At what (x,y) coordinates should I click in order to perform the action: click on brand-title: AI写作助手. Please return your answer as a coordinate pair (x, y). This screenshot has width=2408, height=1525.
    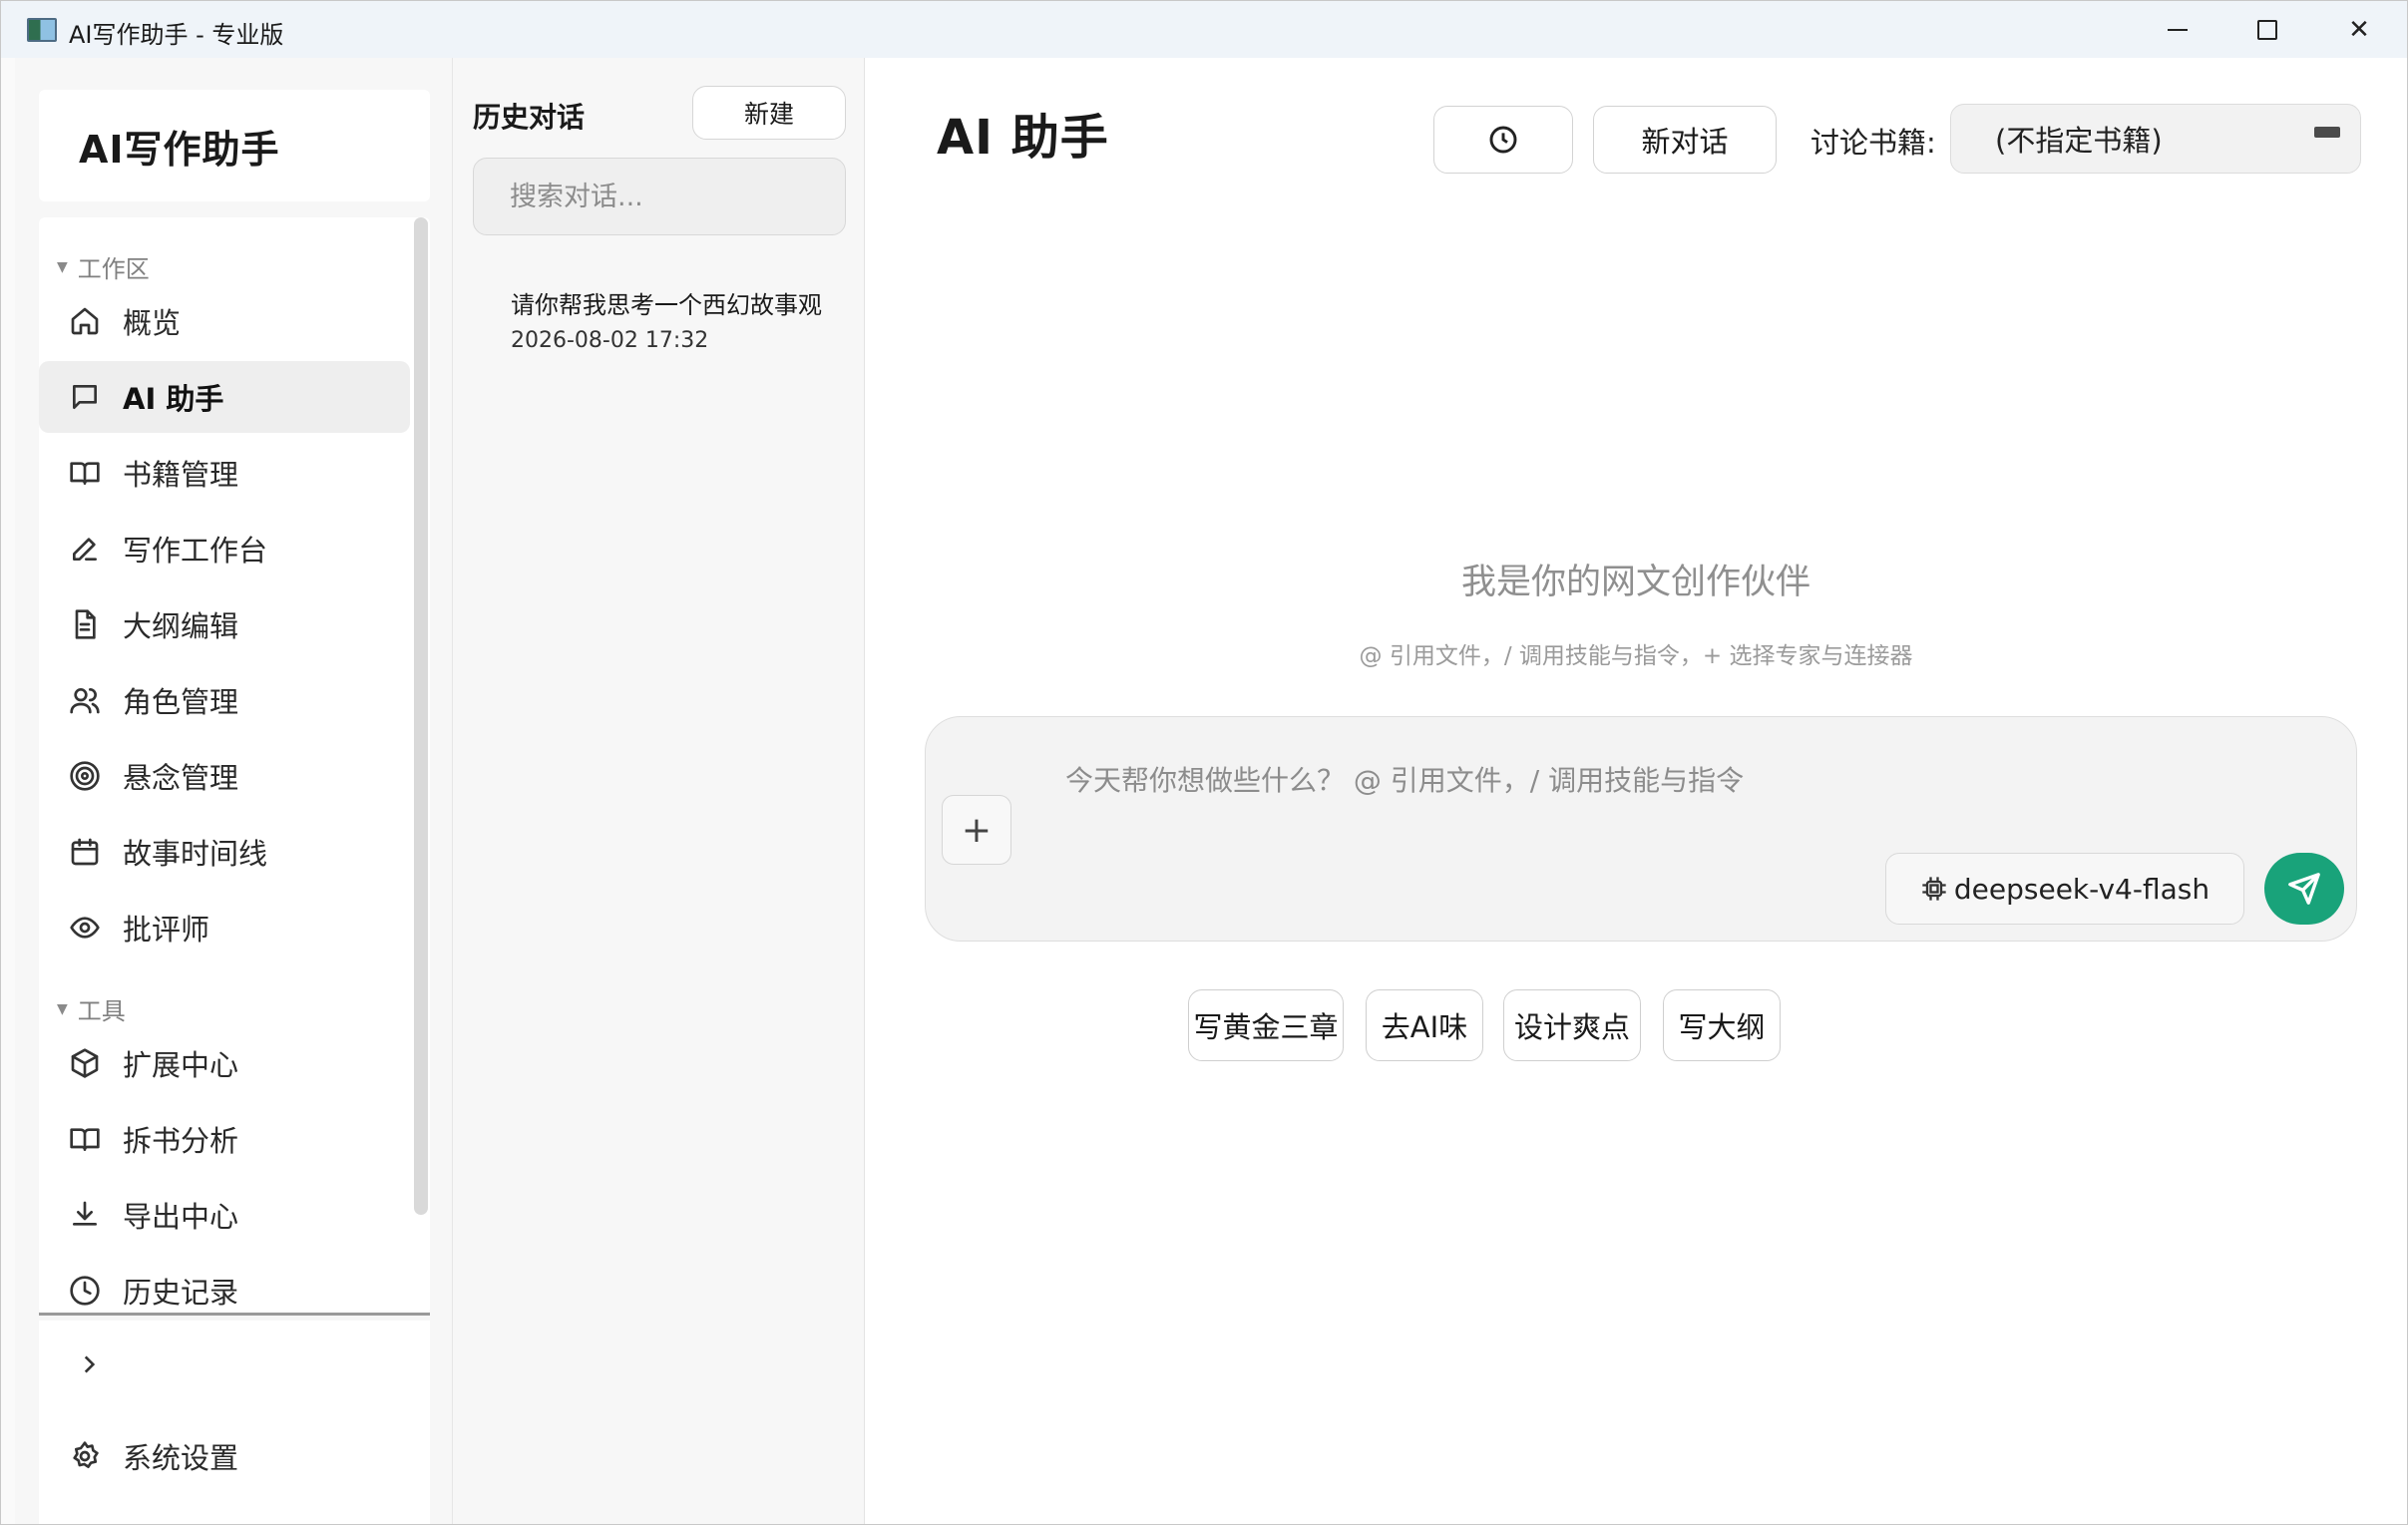
    Looking at the image, I should click on (180, 149).